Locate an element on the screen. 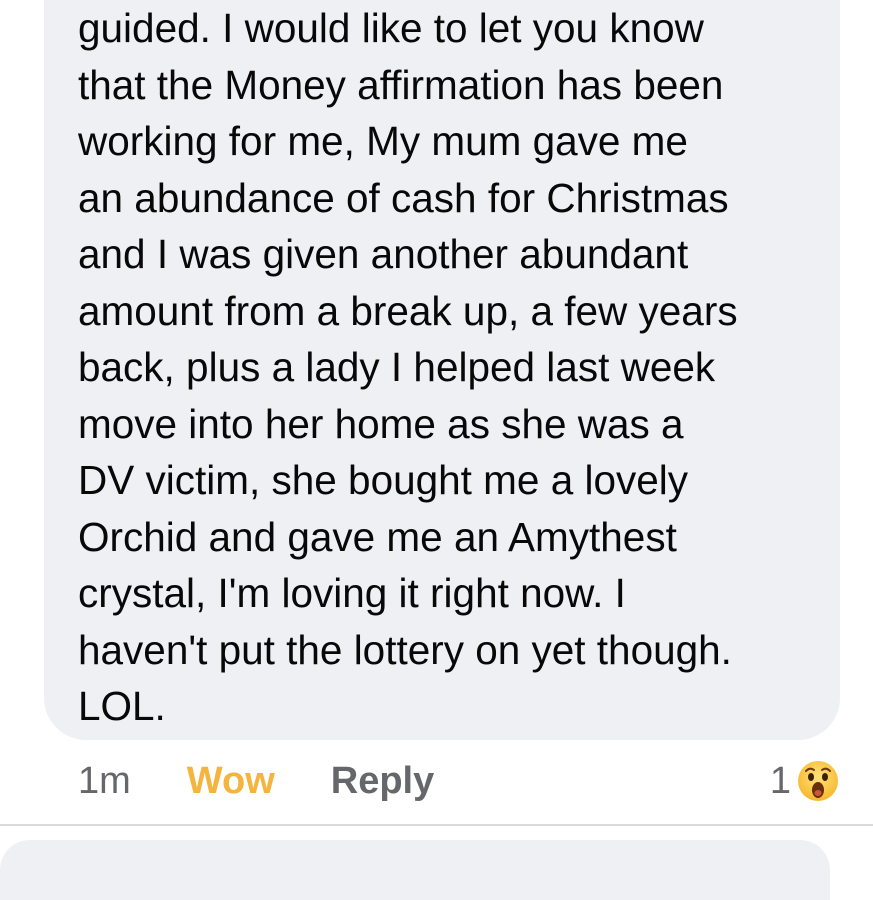 The image size is (873, 900). comment-line: and I was given another abundant is located at coordinates (383, 254).